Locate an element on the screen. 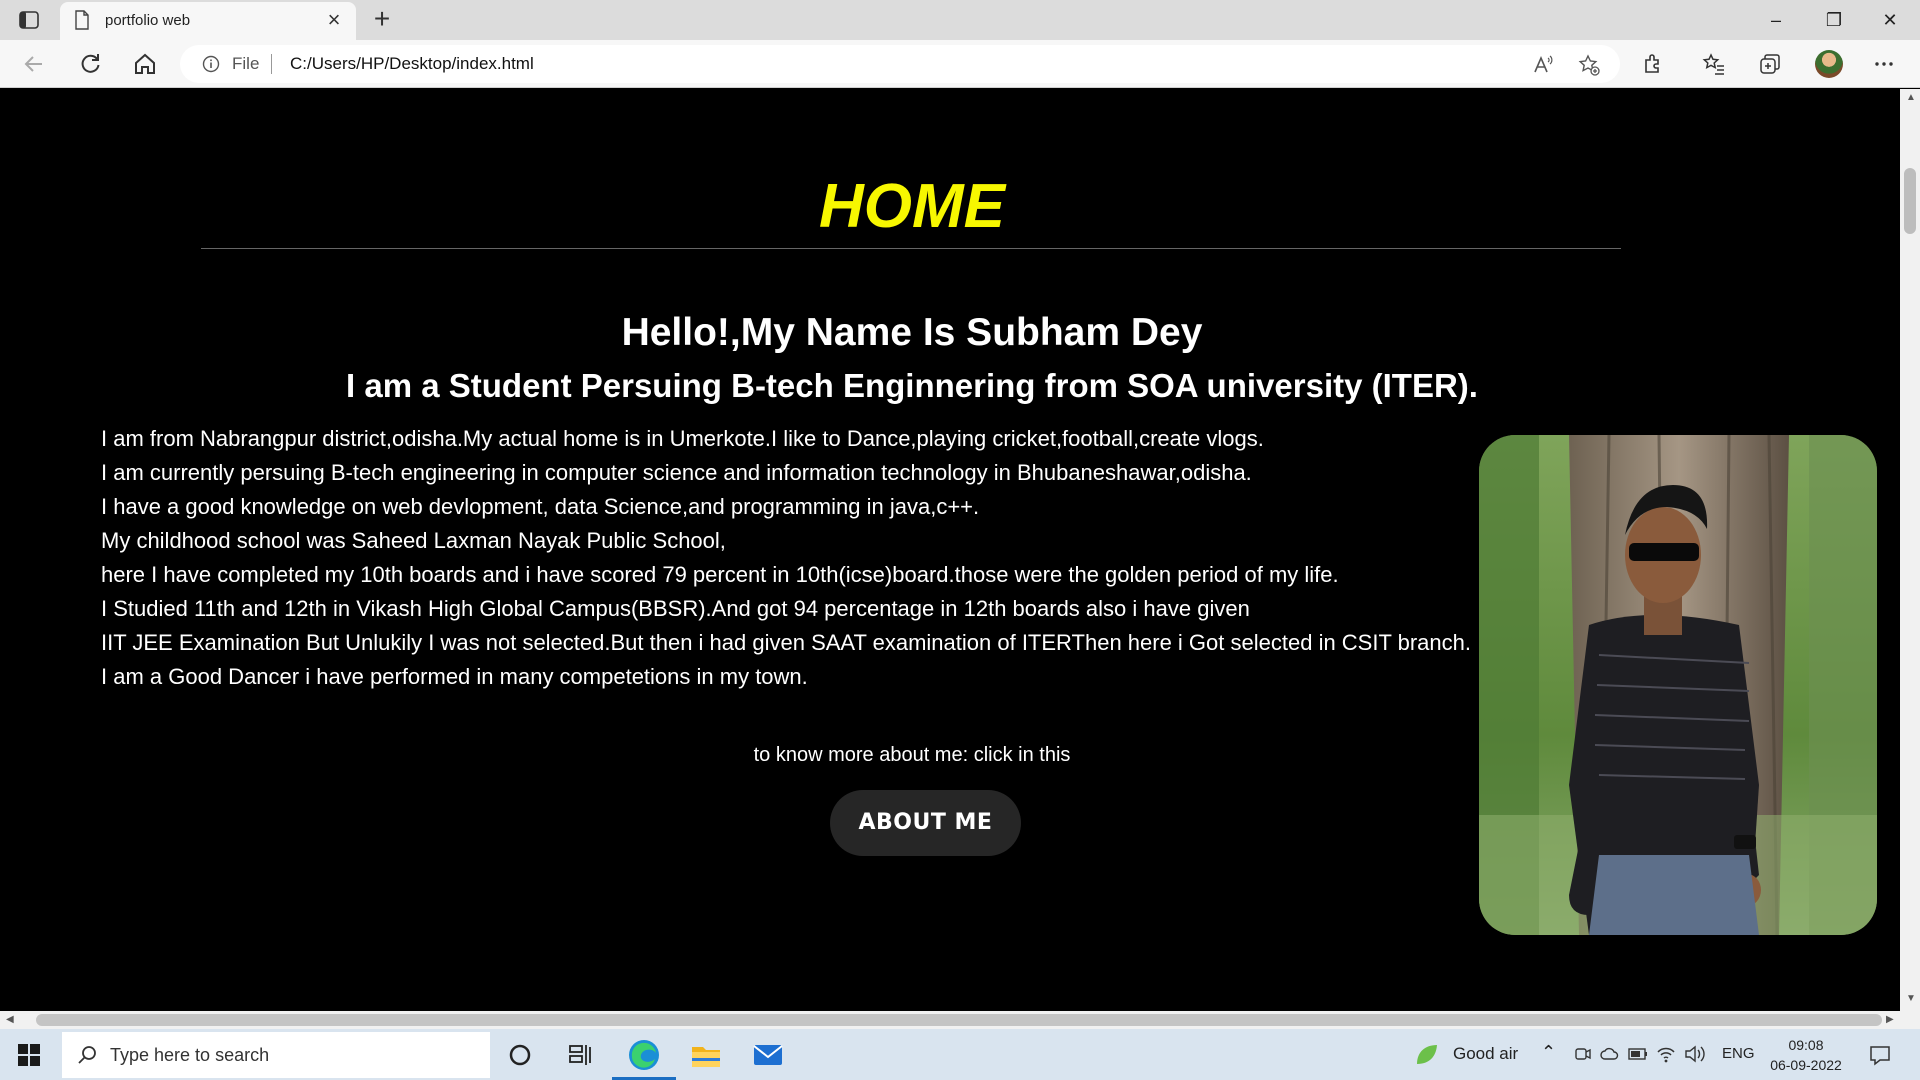 This screenshot has width=1920, height=1080. file-explorer-icon is located at coordinates (706, 1055).